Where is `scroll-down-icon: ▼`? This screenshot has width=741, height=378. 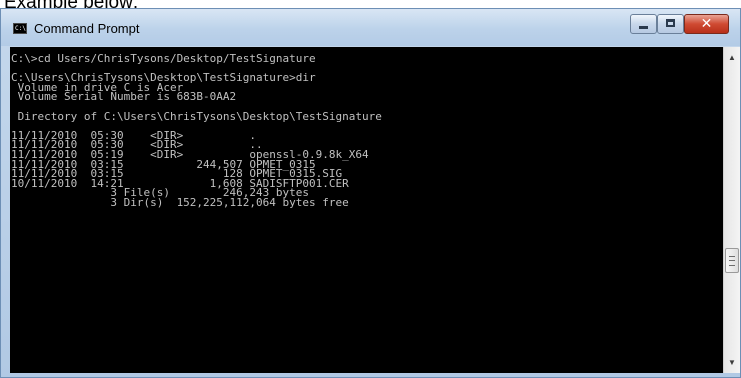
scroll-down-icon: ▼ is located at coordinates (732, 362).